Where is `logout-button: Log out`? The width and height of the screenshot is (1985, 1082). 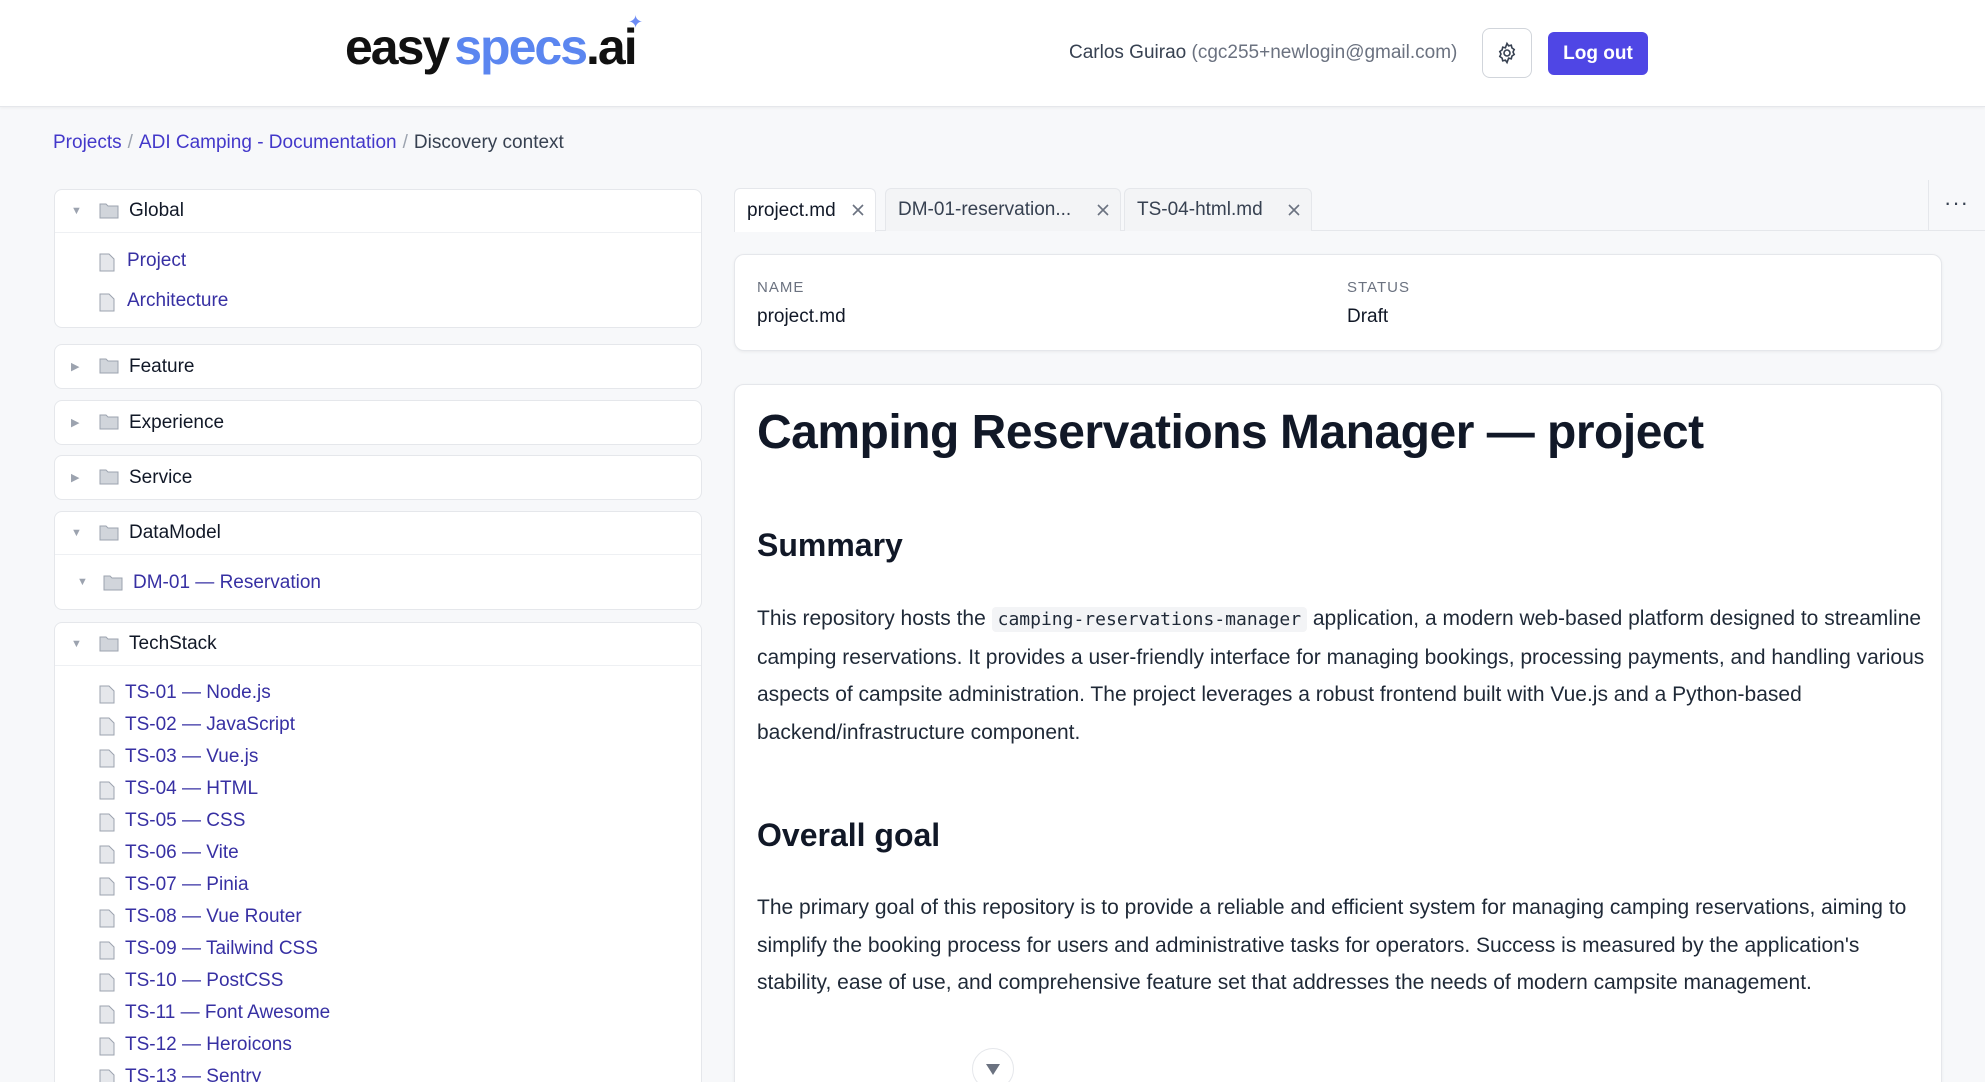
logout-button: Log out is located at coordinates (1598, 53).